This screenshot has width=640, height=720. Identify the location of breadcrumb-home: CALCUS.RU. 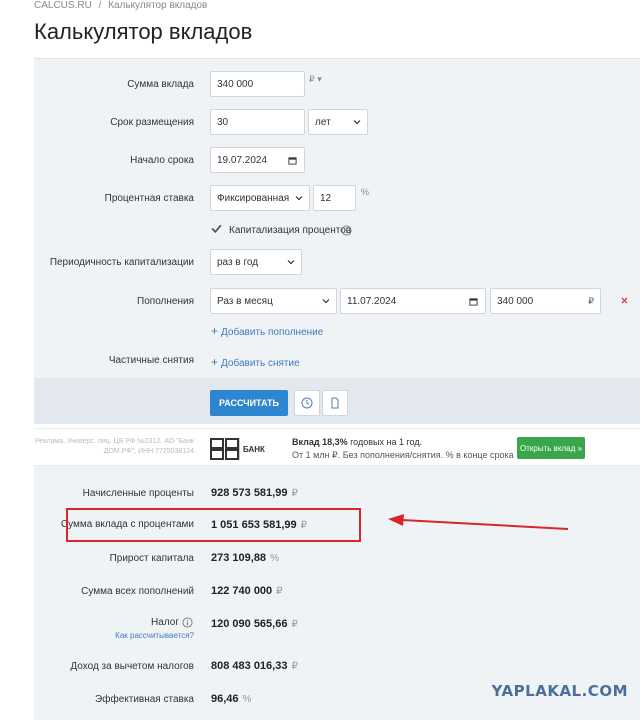
(63, 5).